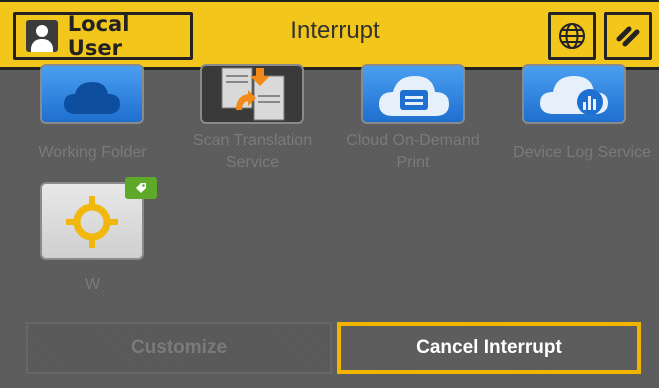 The width and height of the screenshot is (659, 388). Describe the element at coordinates (413, 140) in the screenshot. I see `app-label: Cloud On-Demand` at that location.